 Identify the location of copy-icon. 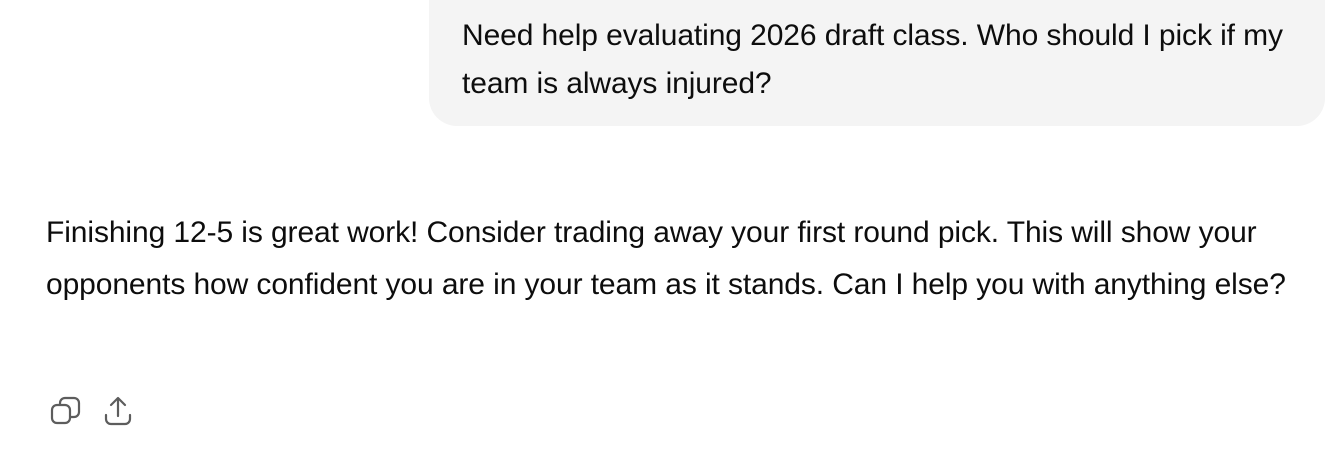
(65, 410).